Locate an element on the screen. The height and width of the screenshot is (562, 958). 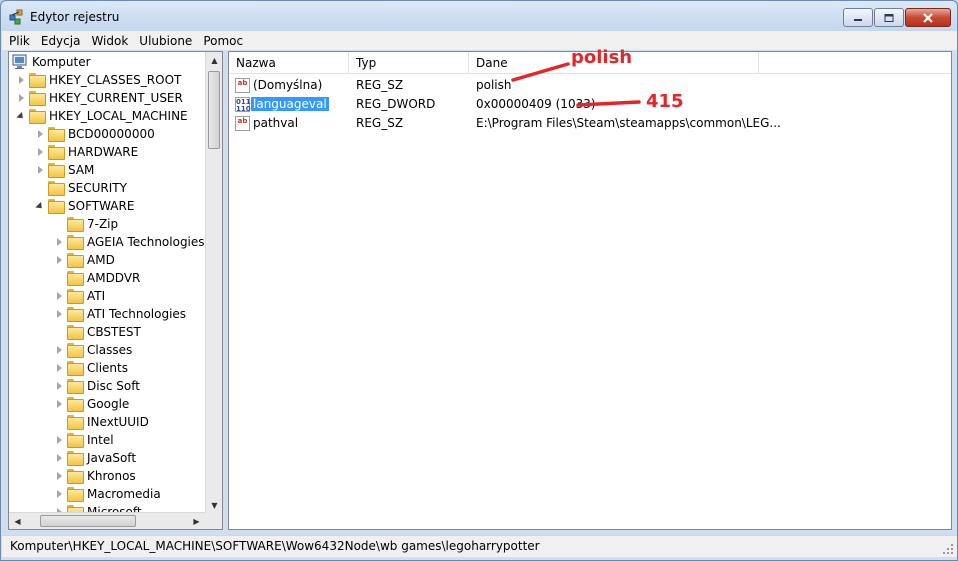
tree-item-label: SOFTWARE is located at coordinates (101, 206).